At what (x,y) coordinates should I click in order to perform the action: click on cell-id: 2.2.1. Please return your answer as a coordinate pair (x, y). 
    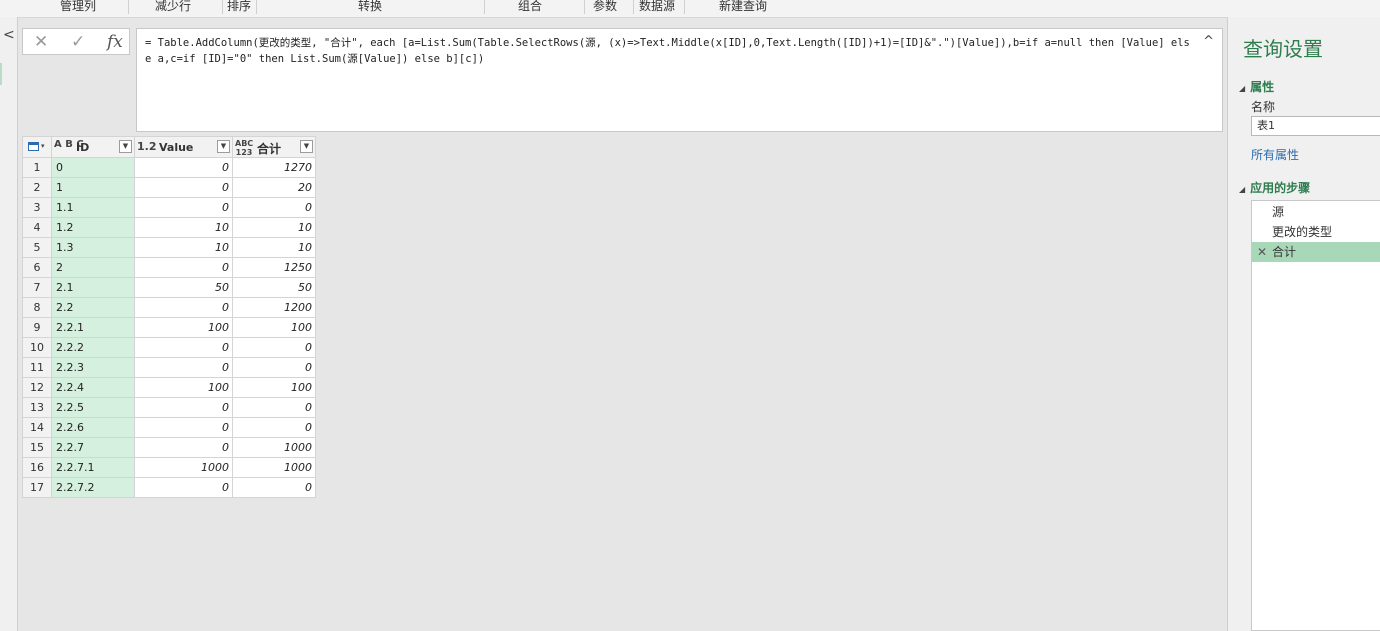
    Looking at the image, I should click on (93, 327).